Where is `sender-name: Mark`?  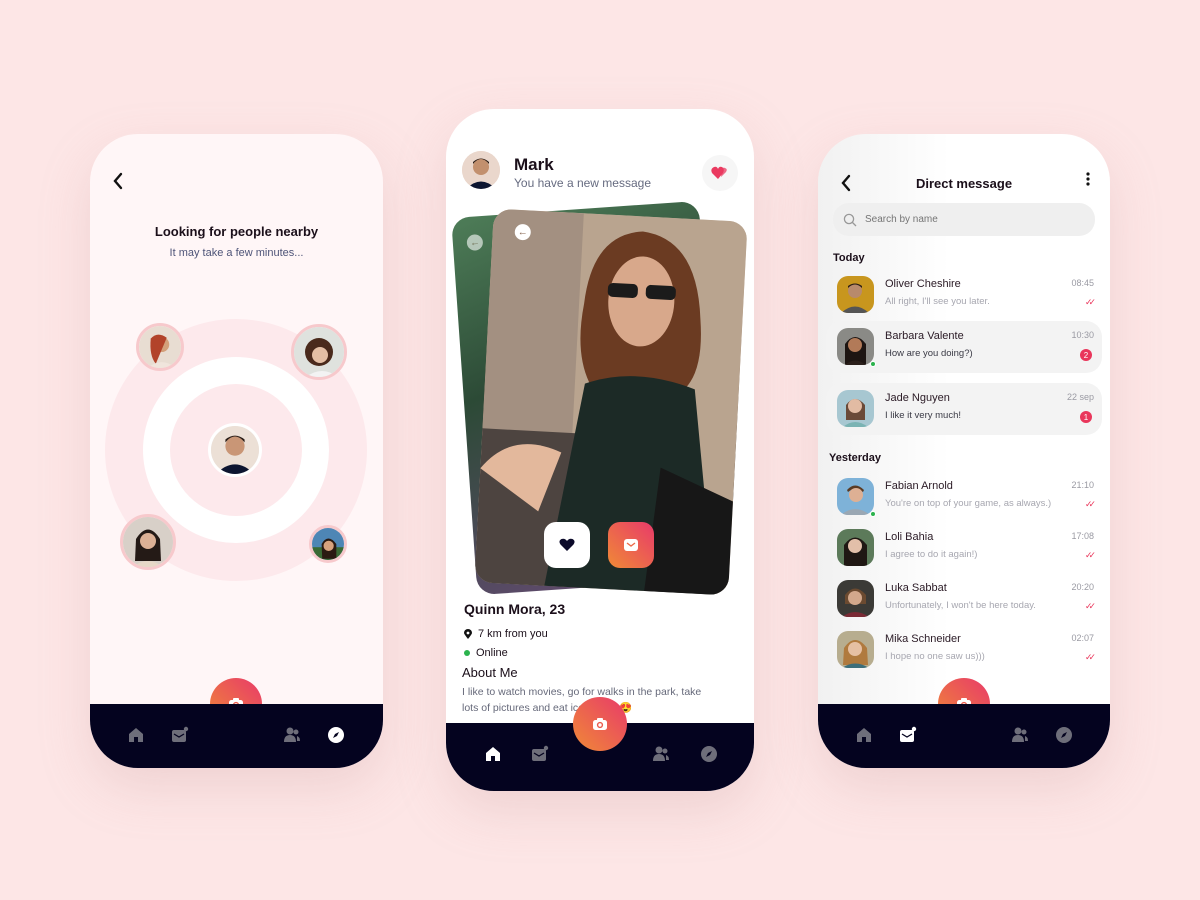 sender-name: Mark is located at coordinates (534, 164).